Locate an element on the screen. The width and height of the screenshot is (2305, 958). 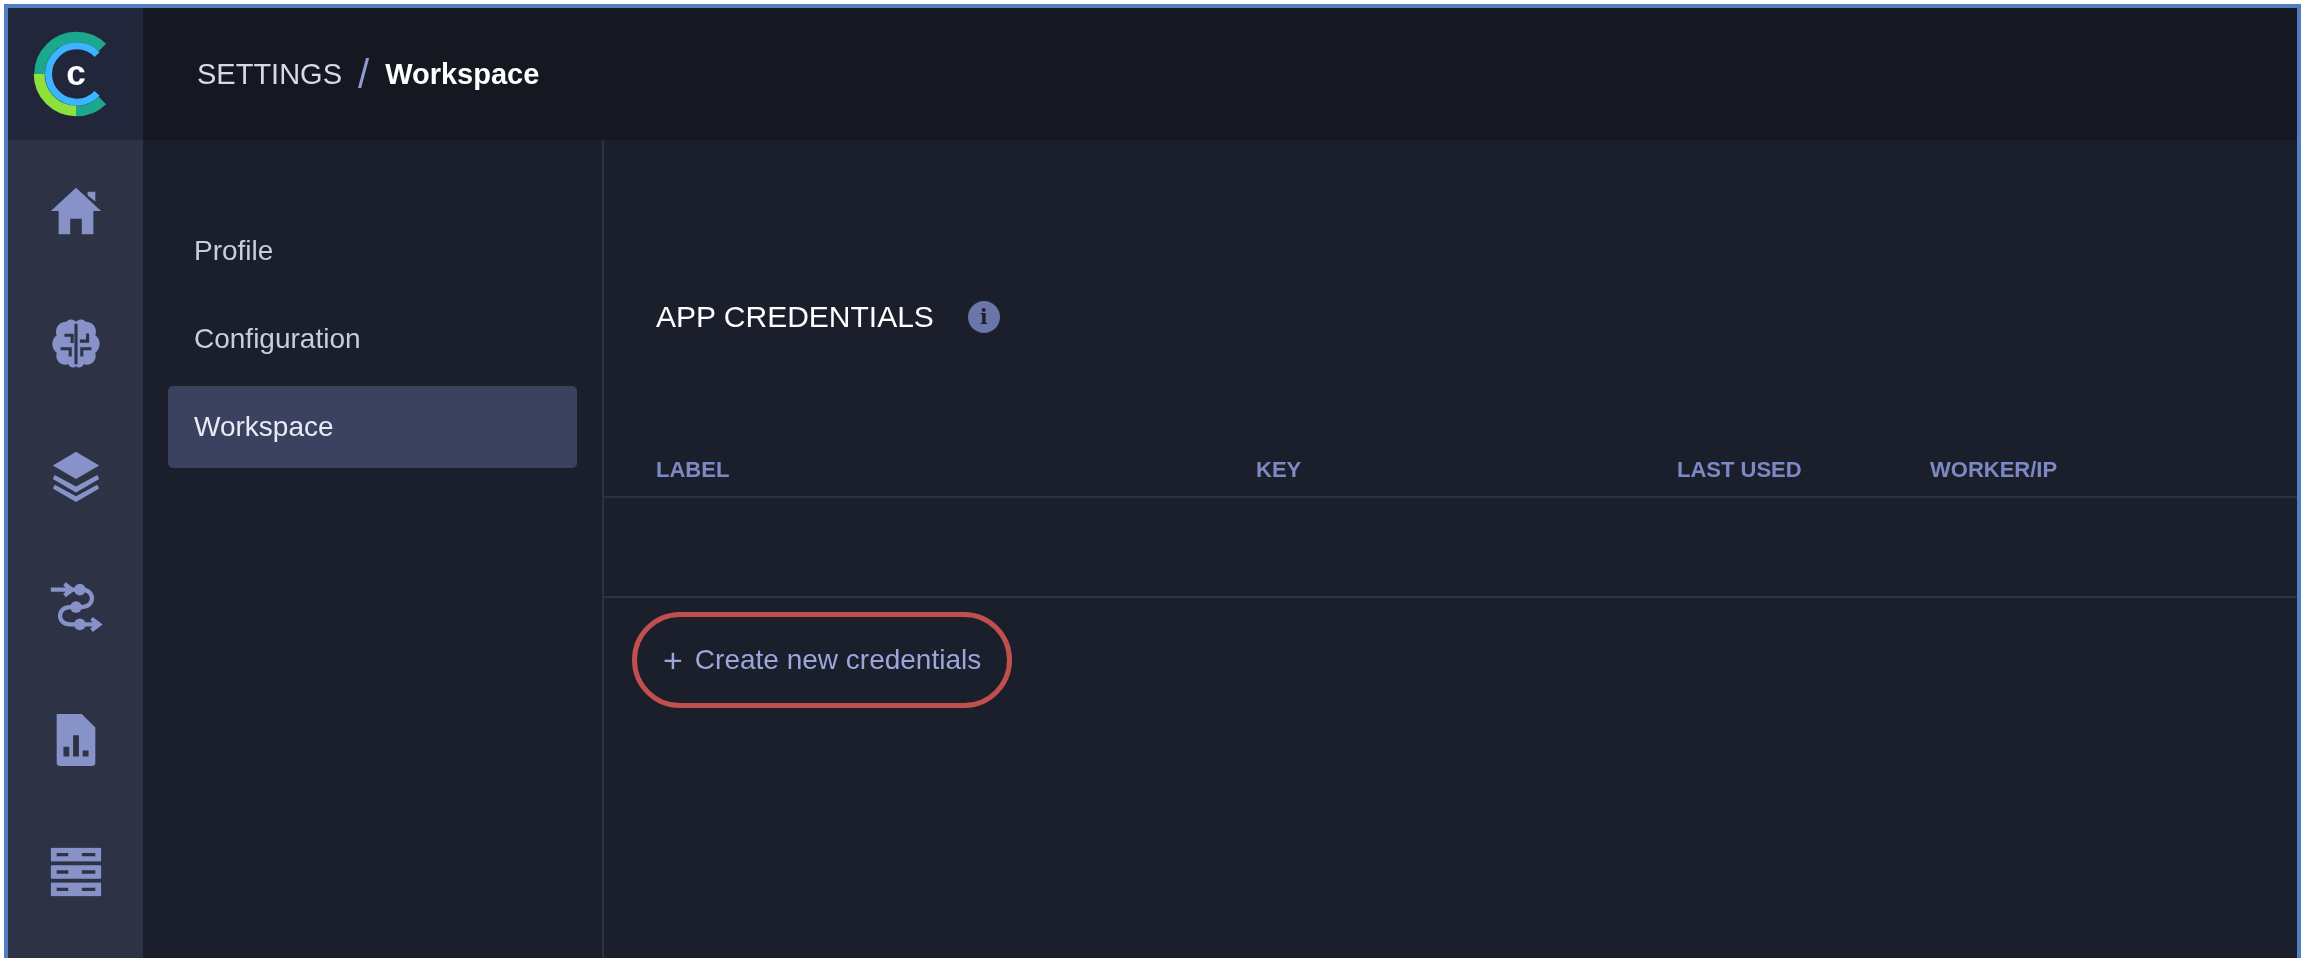
breadcrumb-link: SETTINGS is located at coordinates (269, 74).